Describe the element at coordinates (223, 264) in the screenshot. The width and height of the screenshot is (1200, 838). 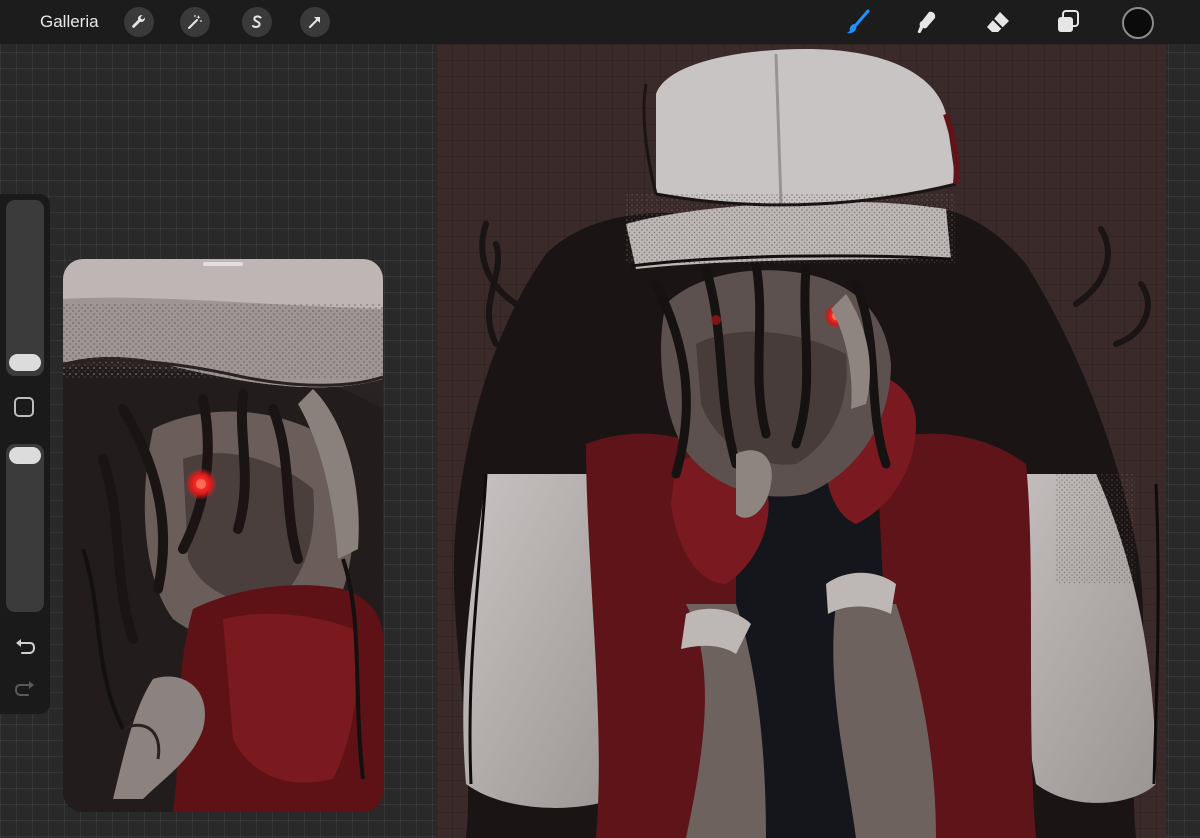
I see `reference-drag-handle` at that location.